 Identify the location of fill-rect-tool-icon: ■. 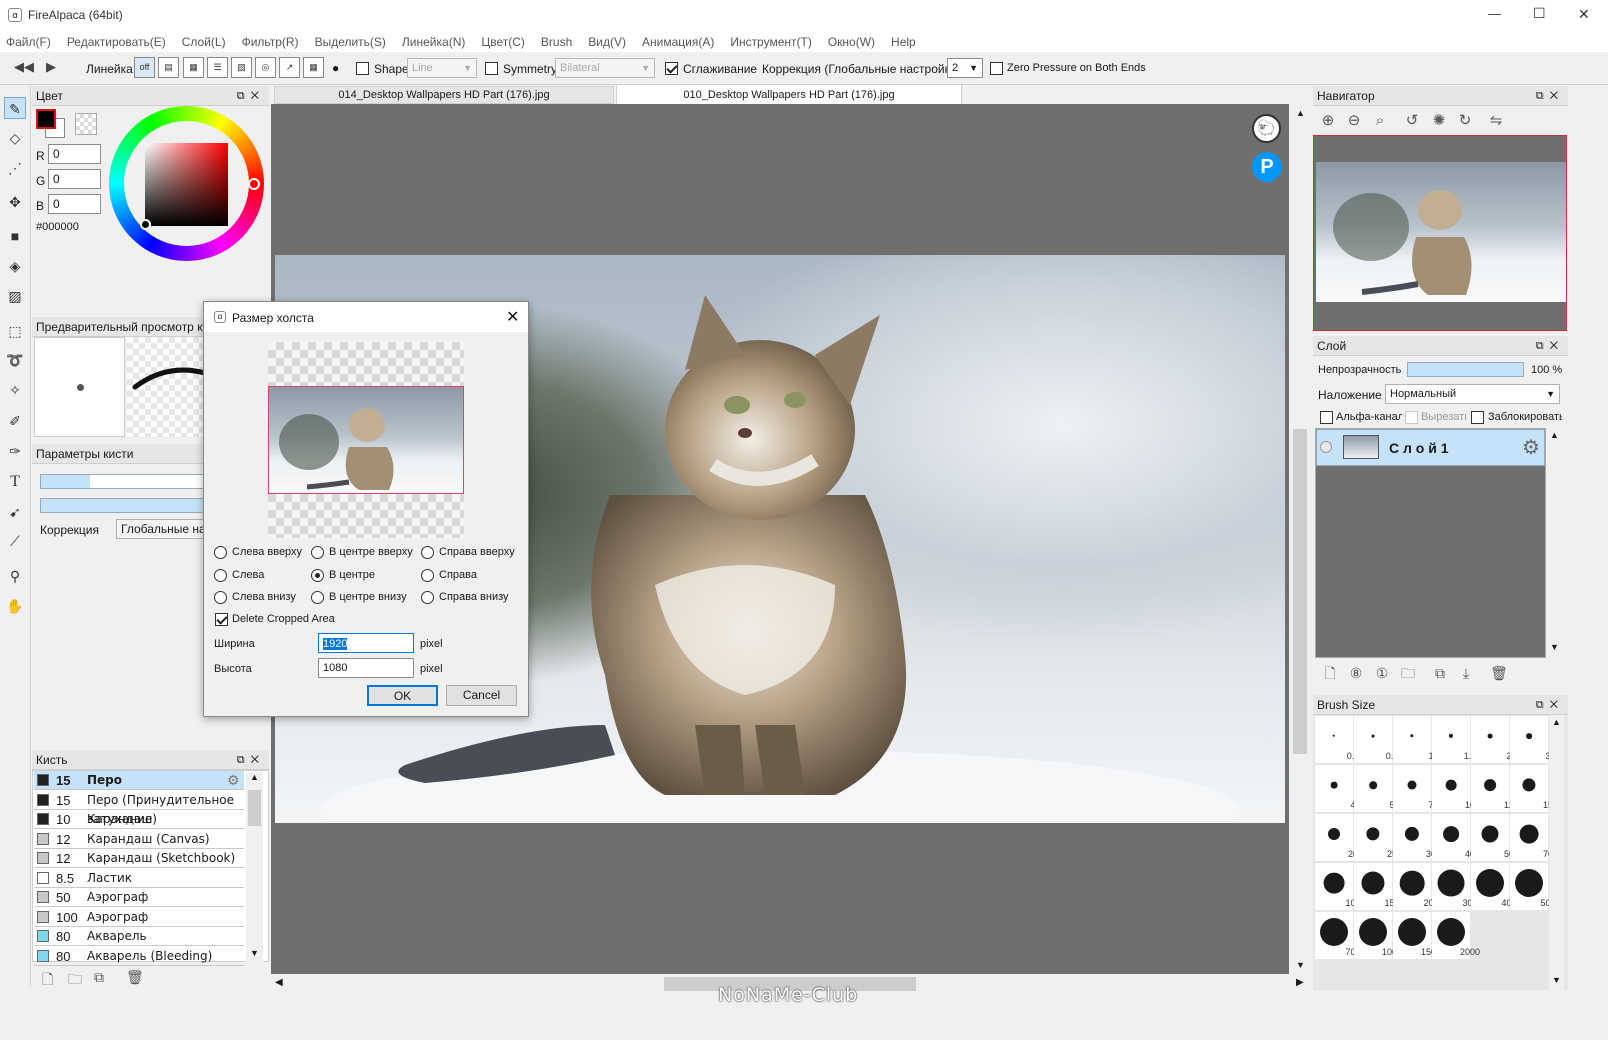
(15, 236).